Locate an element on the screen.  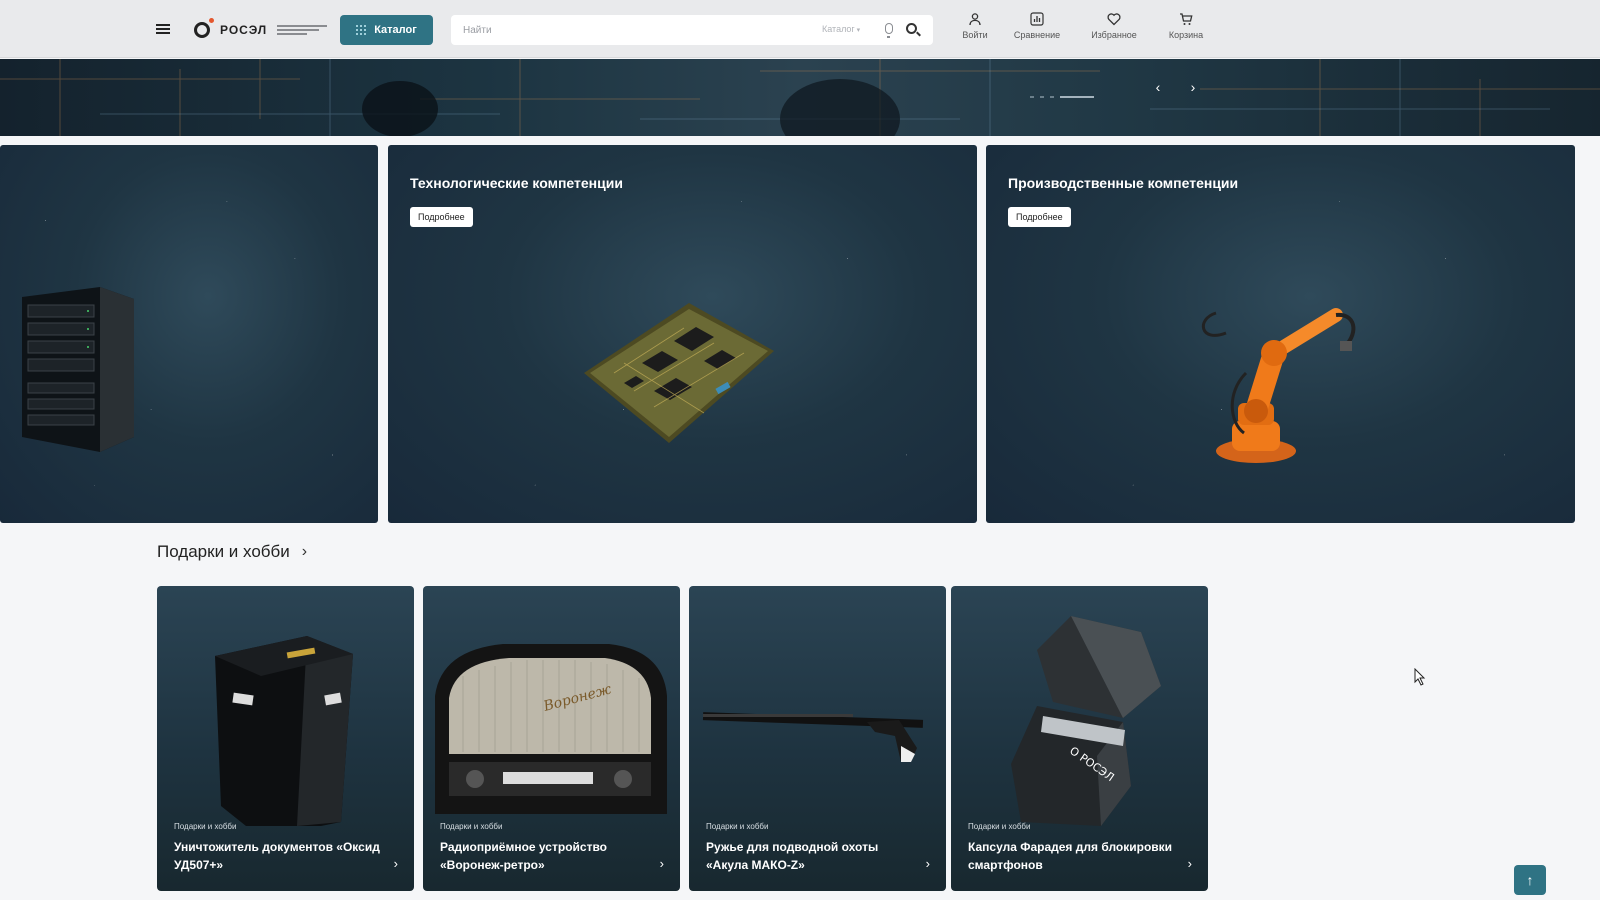
grid-icon is located at coordinates (361, 30).